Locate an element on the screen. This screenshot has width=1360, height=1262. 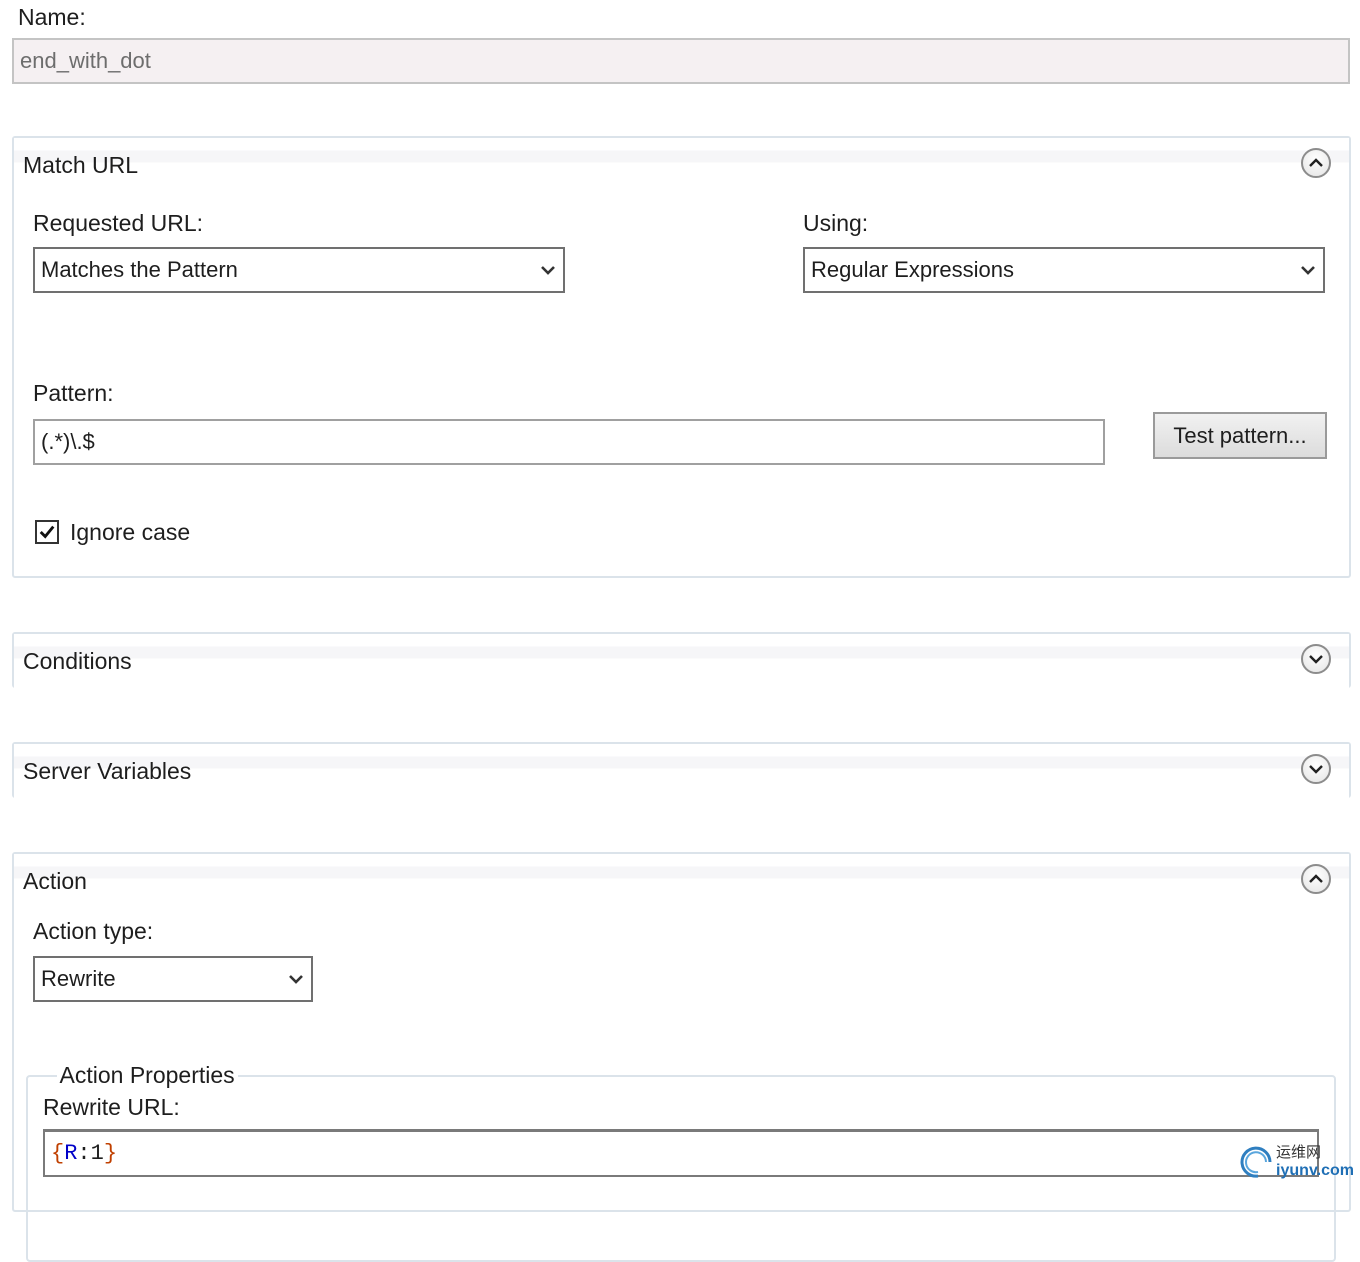
server-variables-header: Server Variables is located at coordinates (681, 771).